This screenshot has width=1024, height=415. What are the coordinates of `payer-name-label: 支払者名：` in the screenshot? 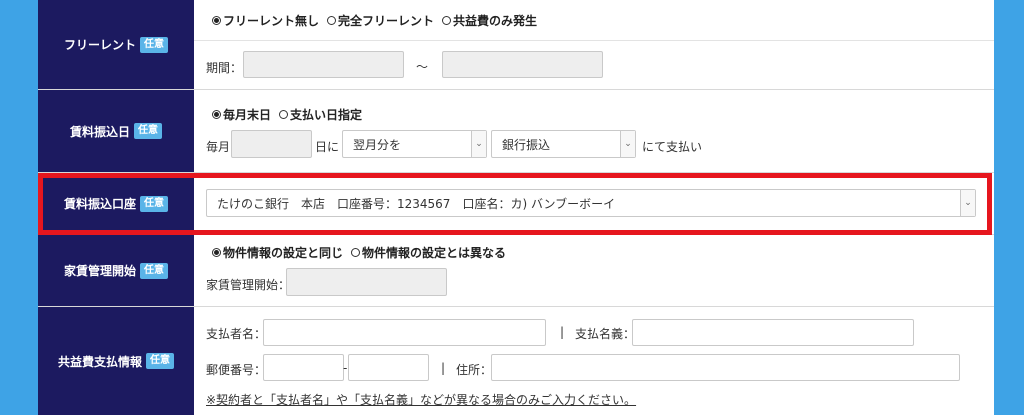 It's located at (236, 334).